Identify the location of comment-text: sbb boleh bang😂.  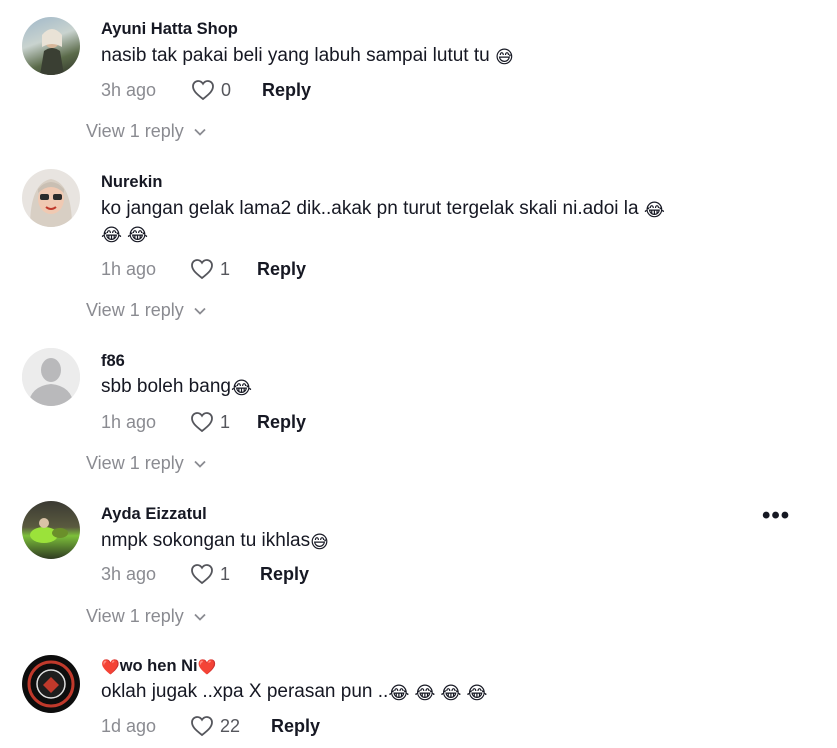
(176, 387).